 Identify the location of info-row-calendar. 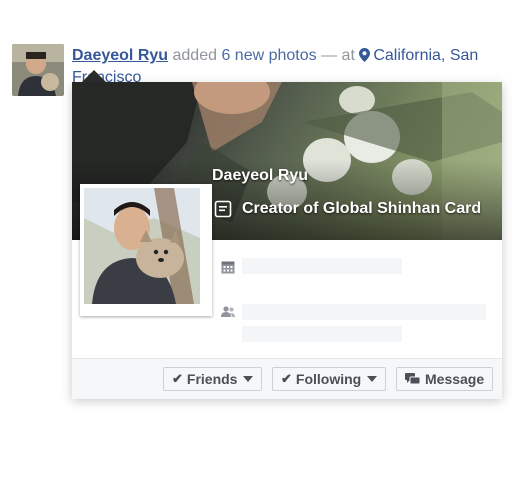
(311, 269).